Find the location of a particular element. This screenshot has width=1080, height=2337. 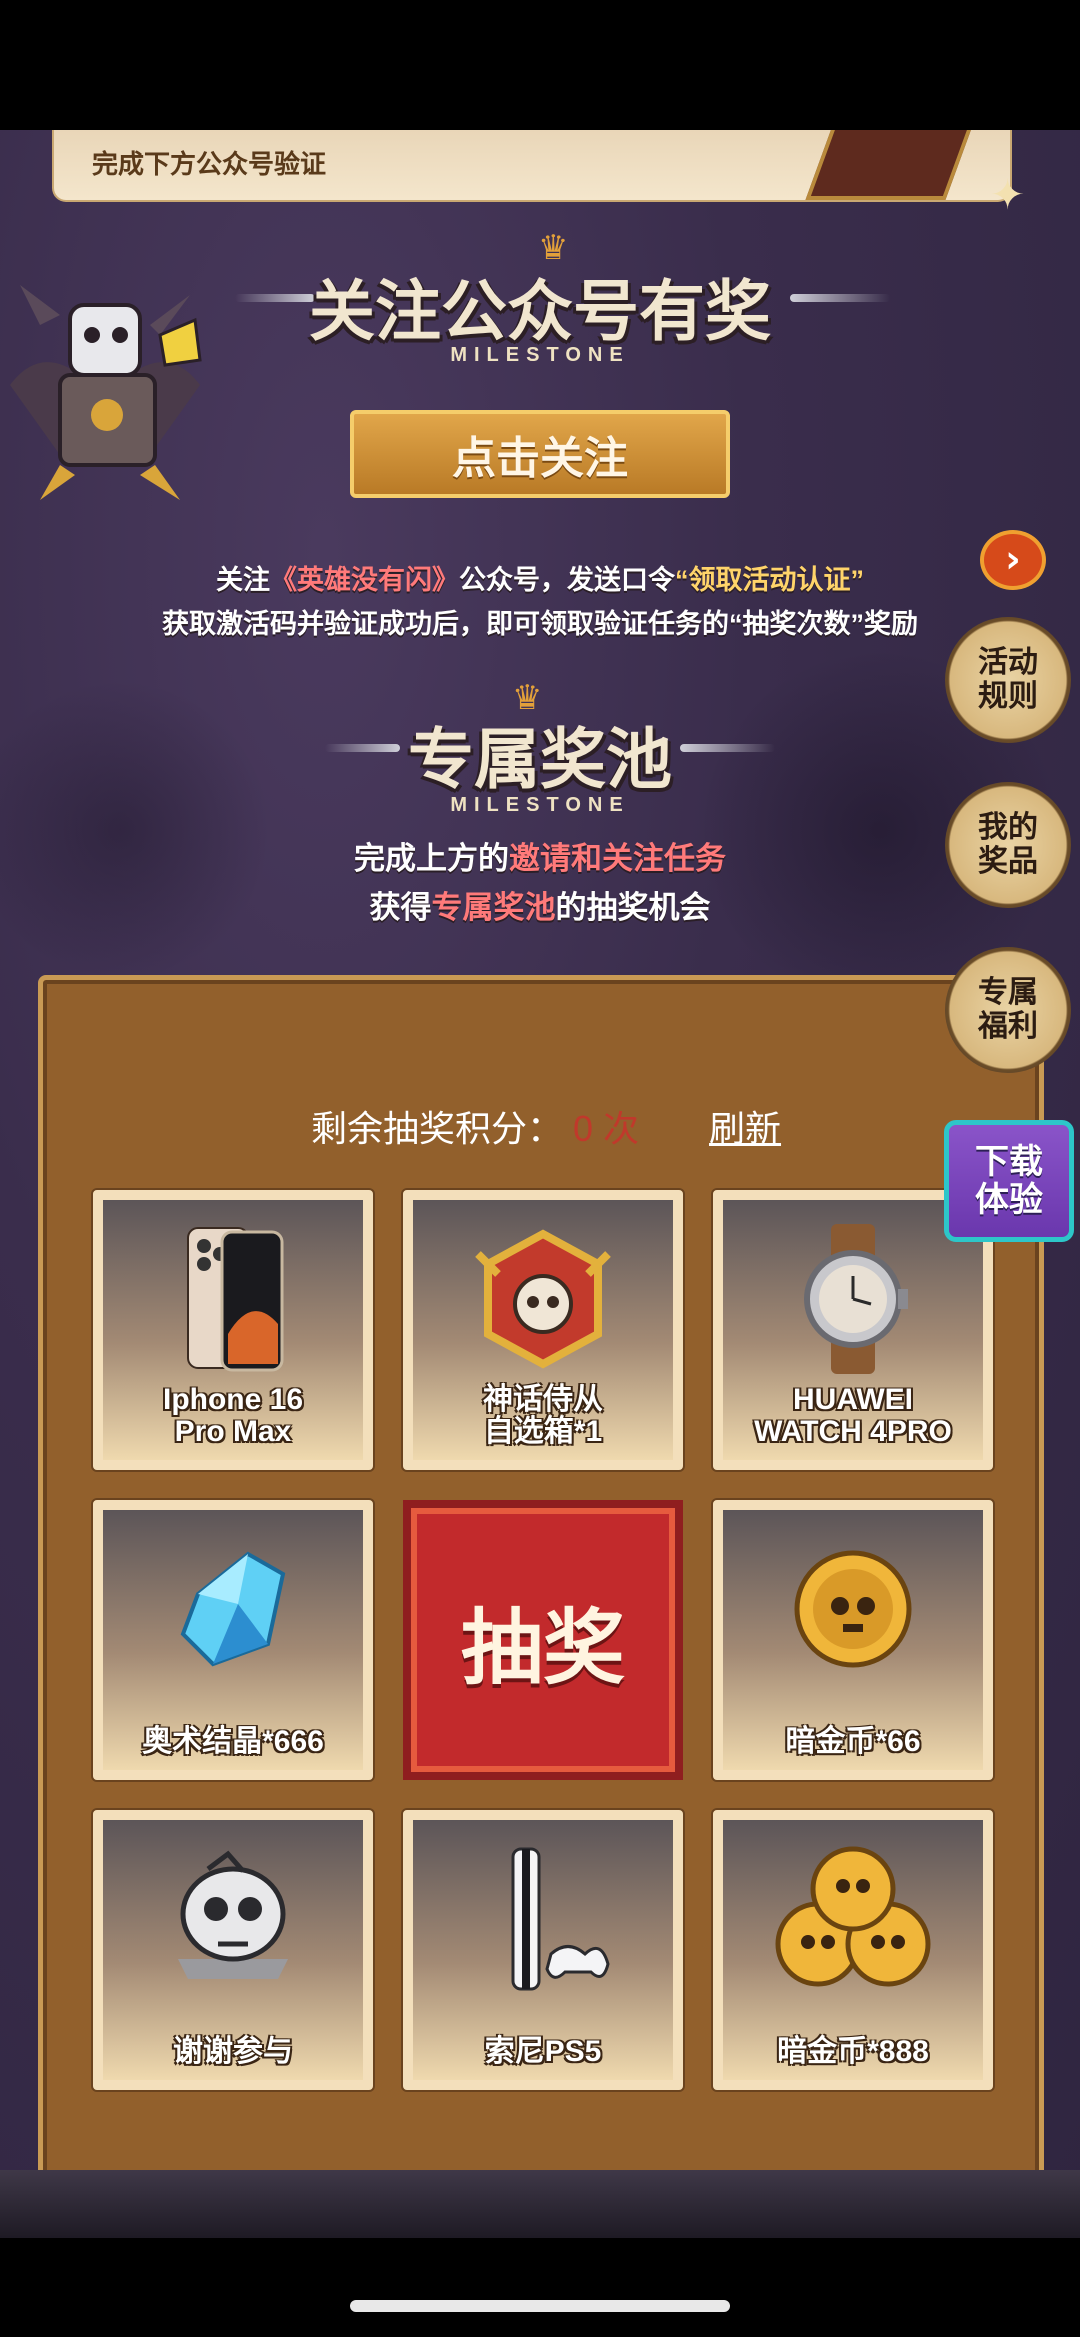

exclusive-section-title: 专属奖池 is located at coordinates (540, 759).